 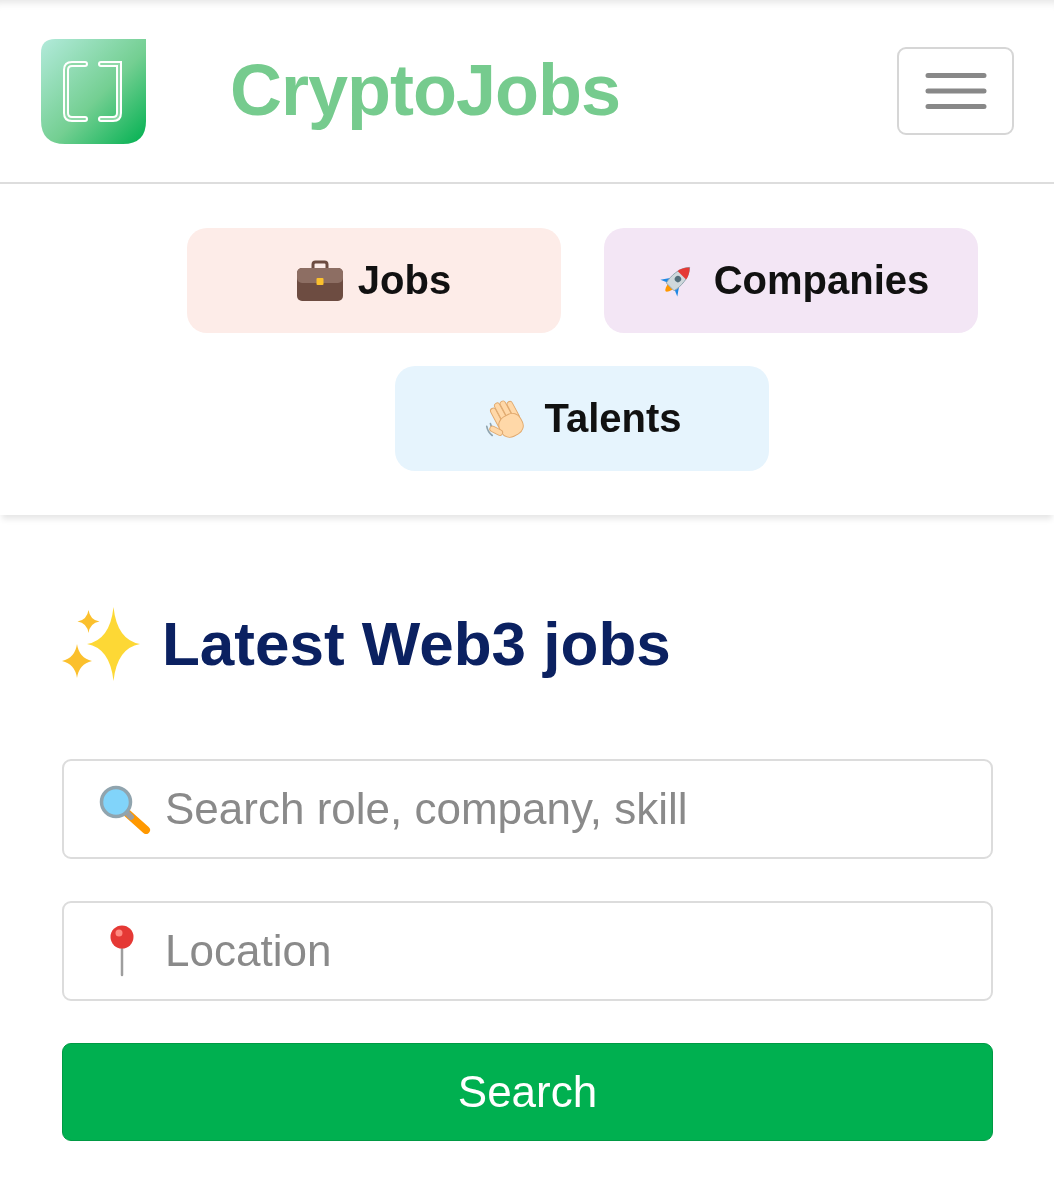 I want to click on nav-link: Jobs, so click(x=373, y=280).